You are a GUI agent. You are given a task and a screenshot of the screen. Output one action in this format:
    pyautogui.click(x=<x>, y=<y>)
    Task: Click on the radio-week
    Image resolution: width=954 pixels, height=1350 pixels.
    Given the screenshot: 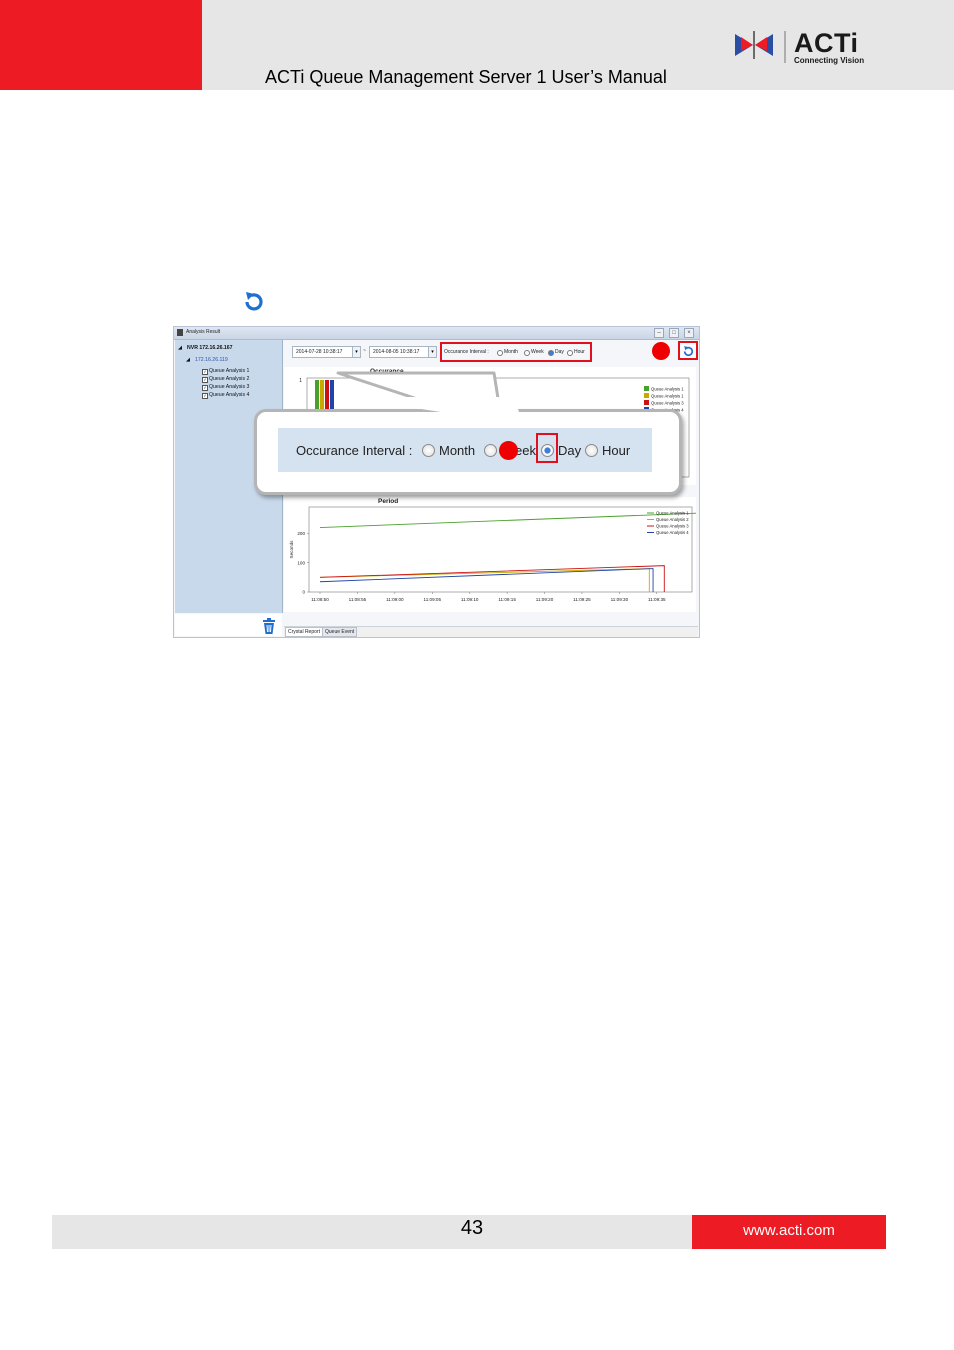 What is the action you would take?
    pyautogui.click(x=527, y=353)
    